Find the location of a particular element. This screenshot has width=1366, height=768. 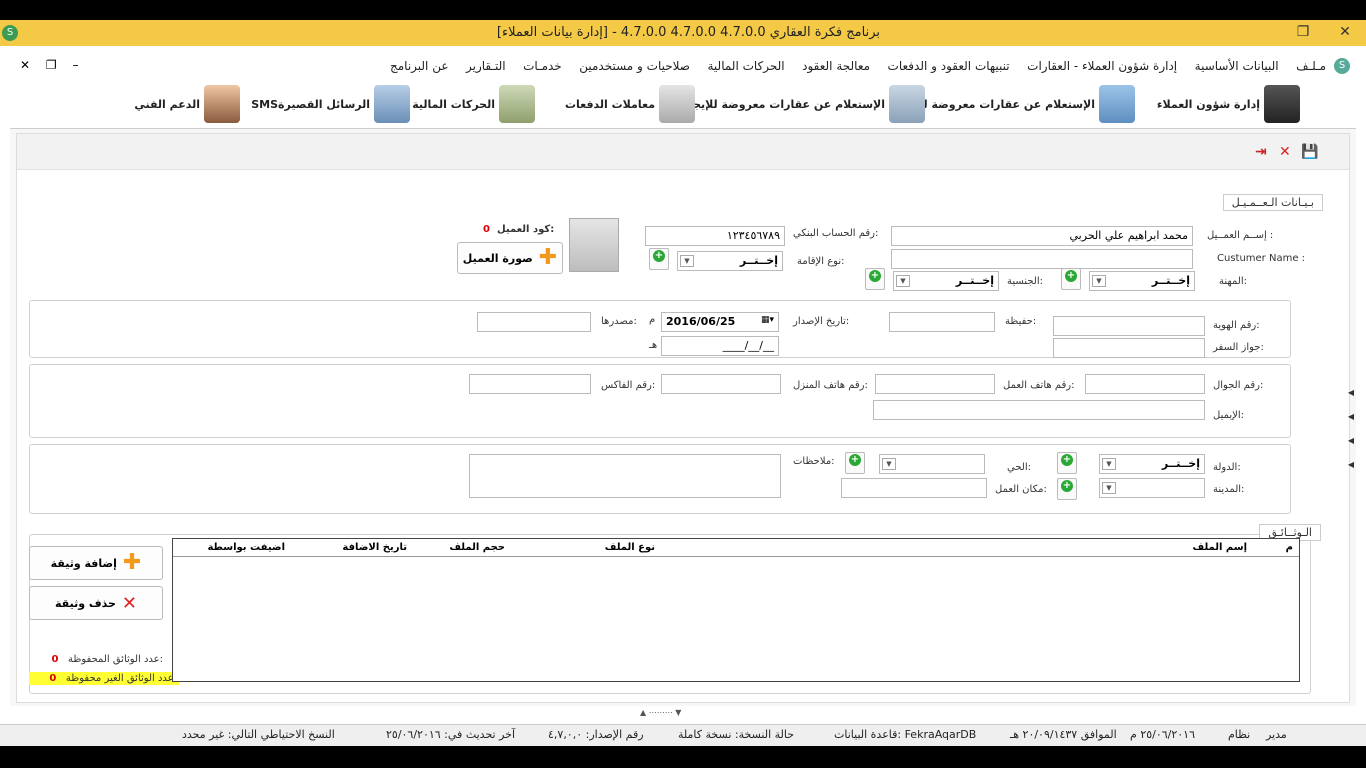

workplace-input is located at coordinates (914, 488).